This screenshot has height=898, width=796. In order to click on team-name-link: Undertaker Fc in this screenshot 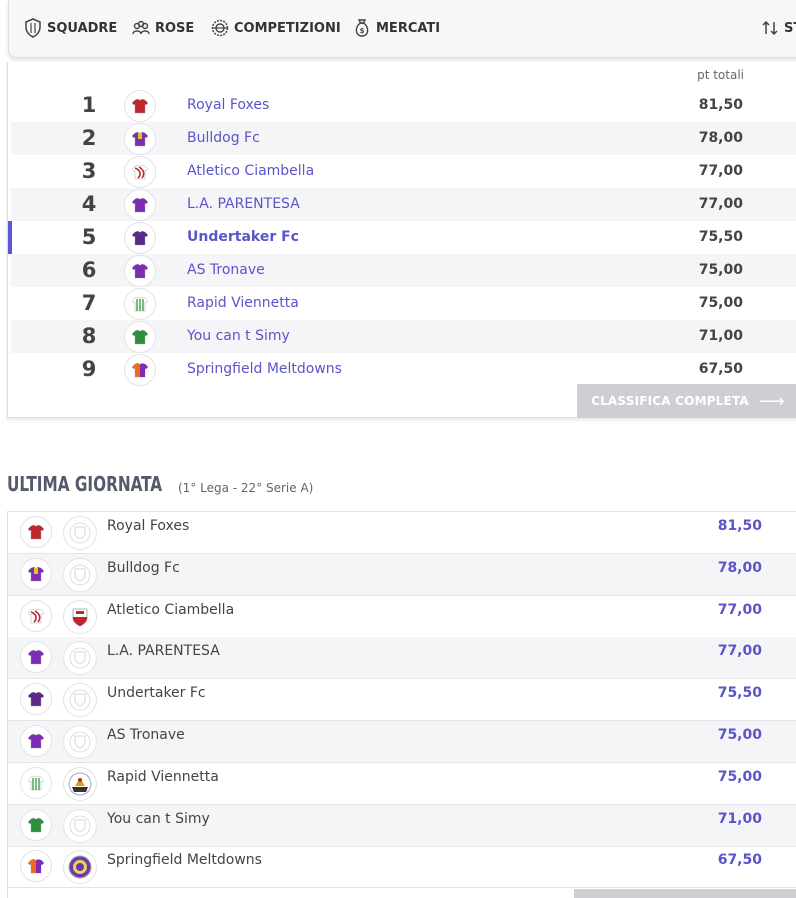, I will do `click(243, 237)`.